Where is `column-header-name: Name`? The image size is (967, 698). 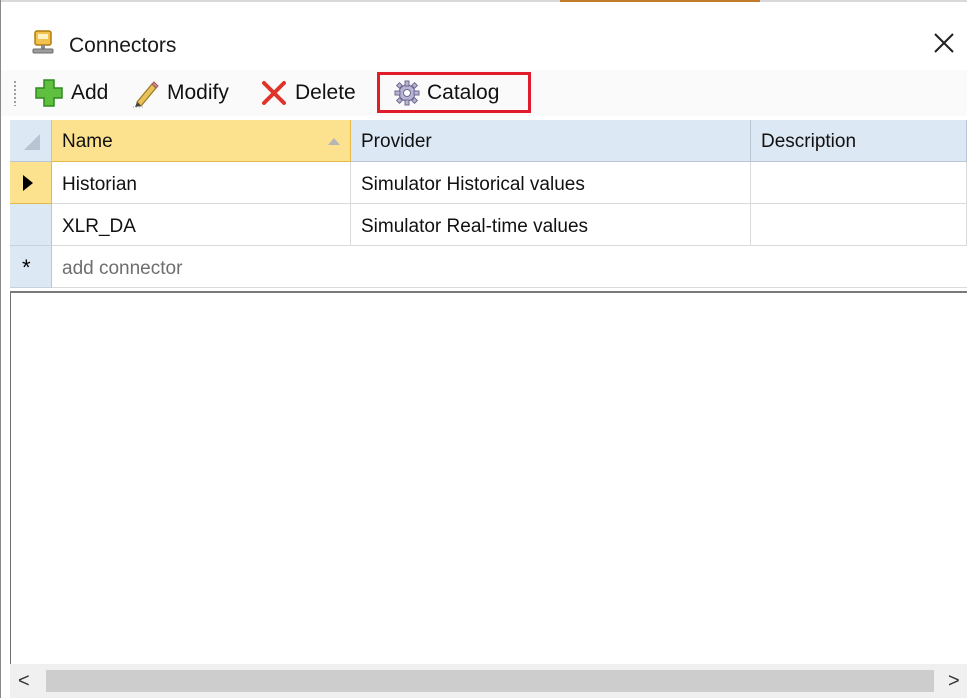 column-header-name: Name is located at coordinates (201, 141).